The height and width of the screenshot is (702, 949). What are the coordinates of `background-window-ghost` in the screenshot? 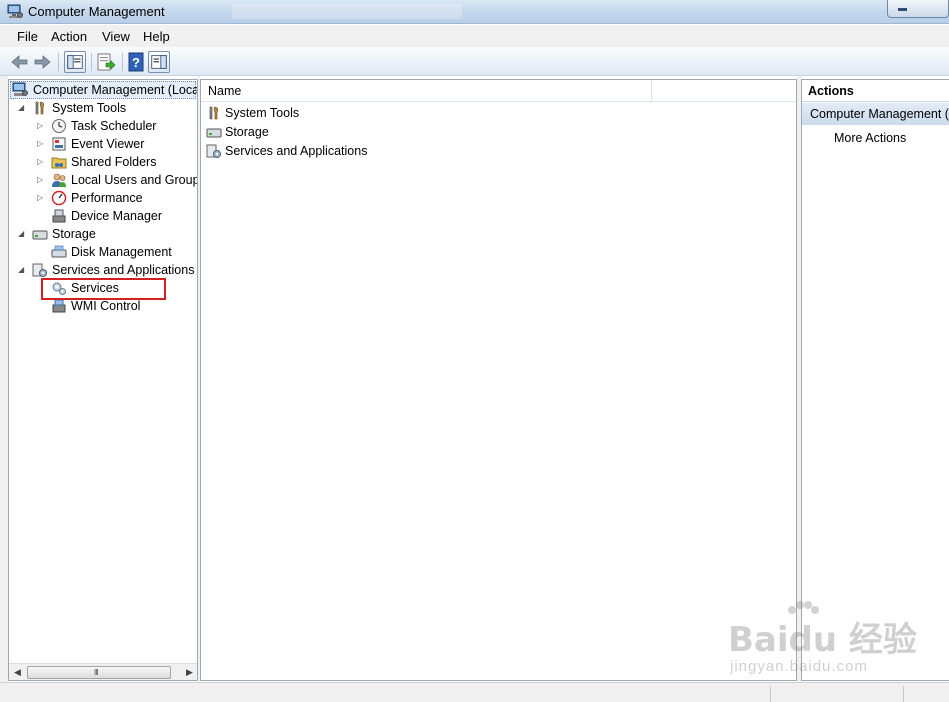 It's located at (347, 11).